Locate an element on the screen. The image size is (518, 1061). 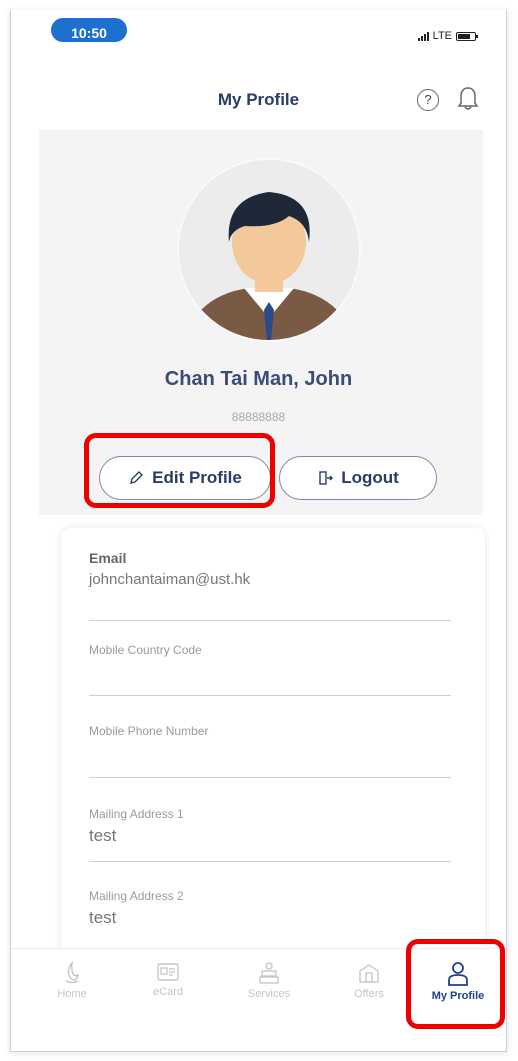
tab-home-label: Home is located at coordinates (72, 994).